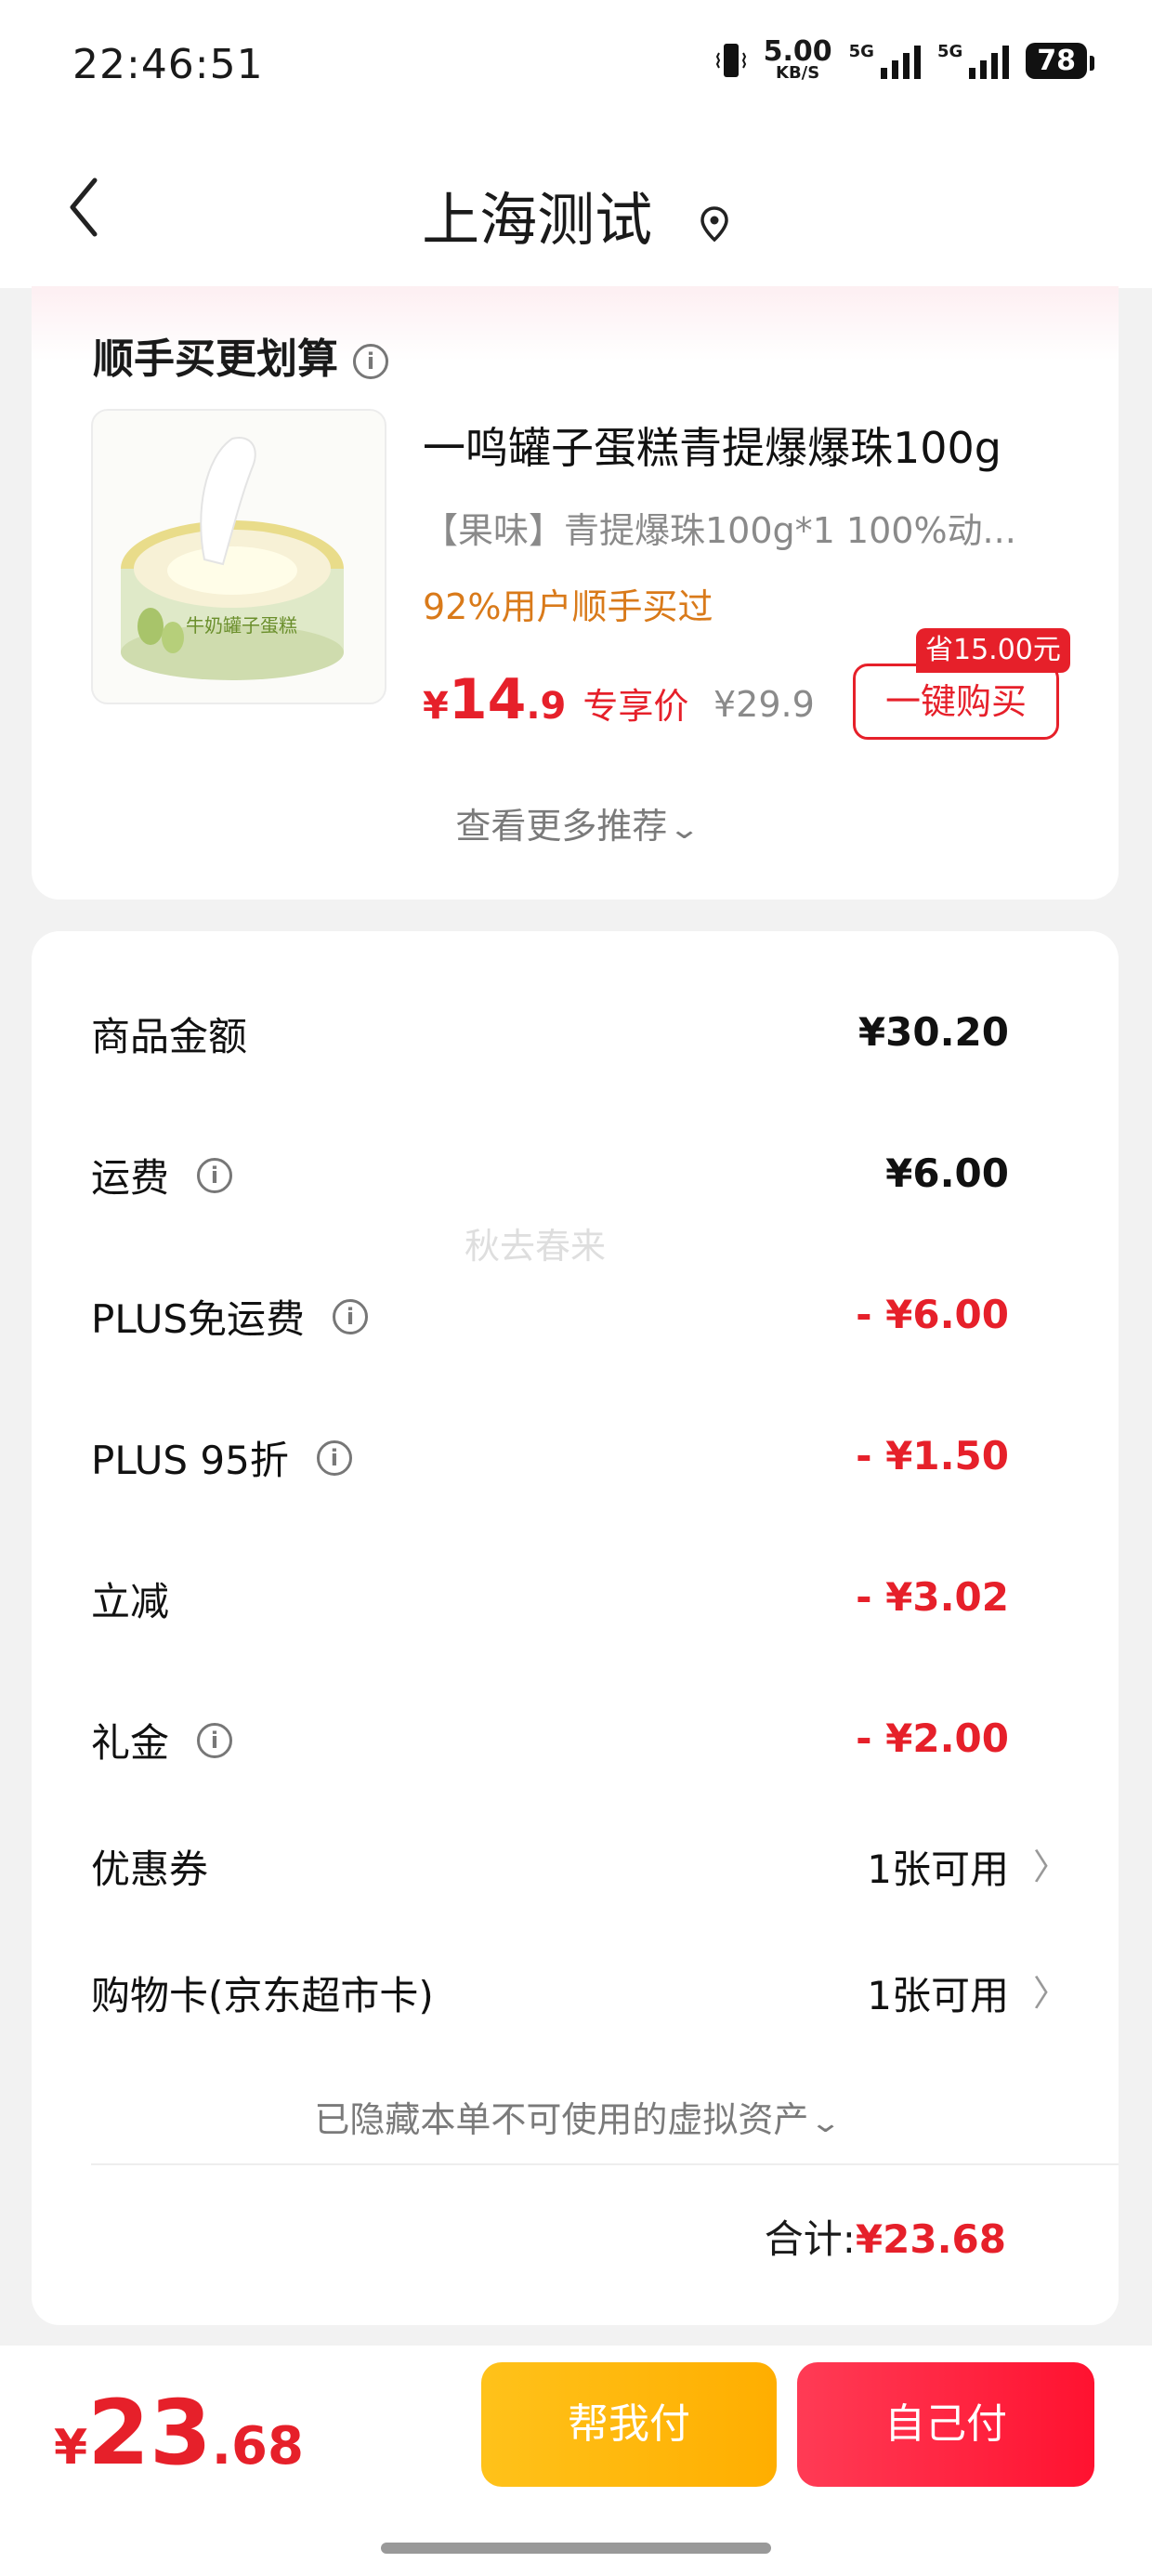  I want to click on save-badge: 省15.00元, so click(993, 650).